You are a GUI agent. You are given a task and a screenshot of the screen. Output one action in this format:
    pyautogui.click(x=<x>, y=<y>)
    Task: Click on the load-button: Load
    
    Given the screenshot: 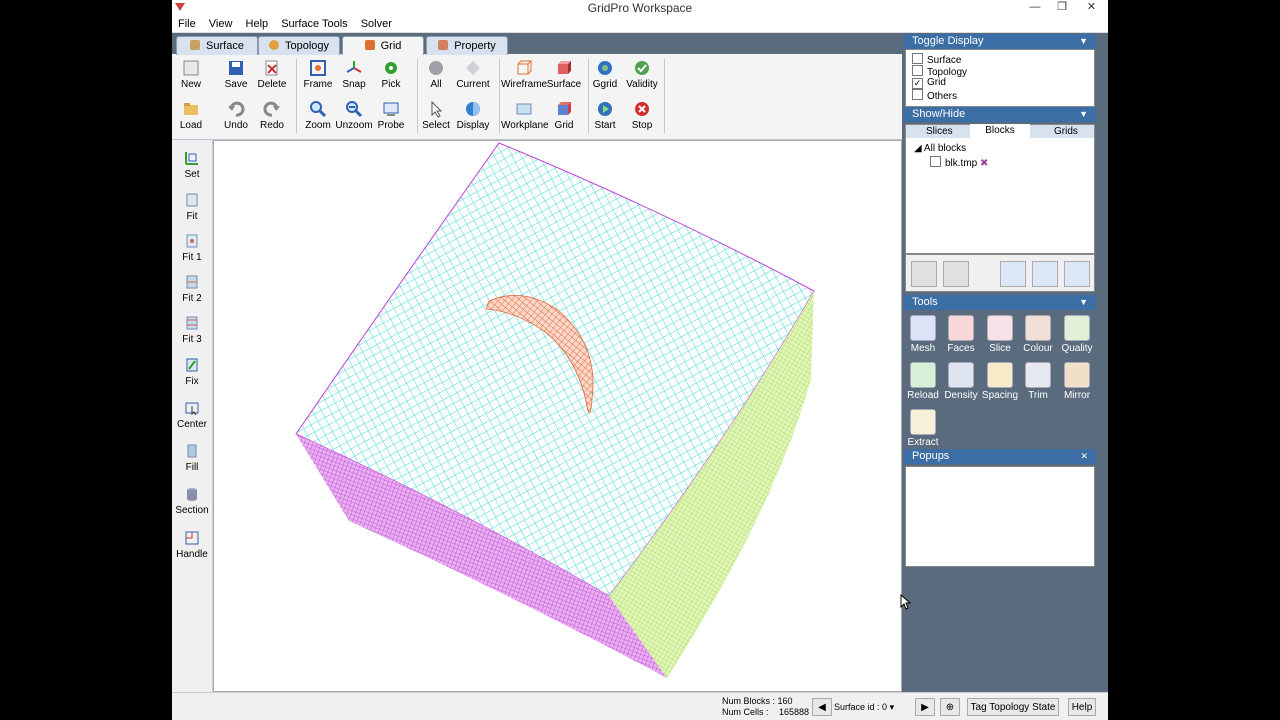 What is the action you would take?
    pyautogui.click(x=193, y=115)
    